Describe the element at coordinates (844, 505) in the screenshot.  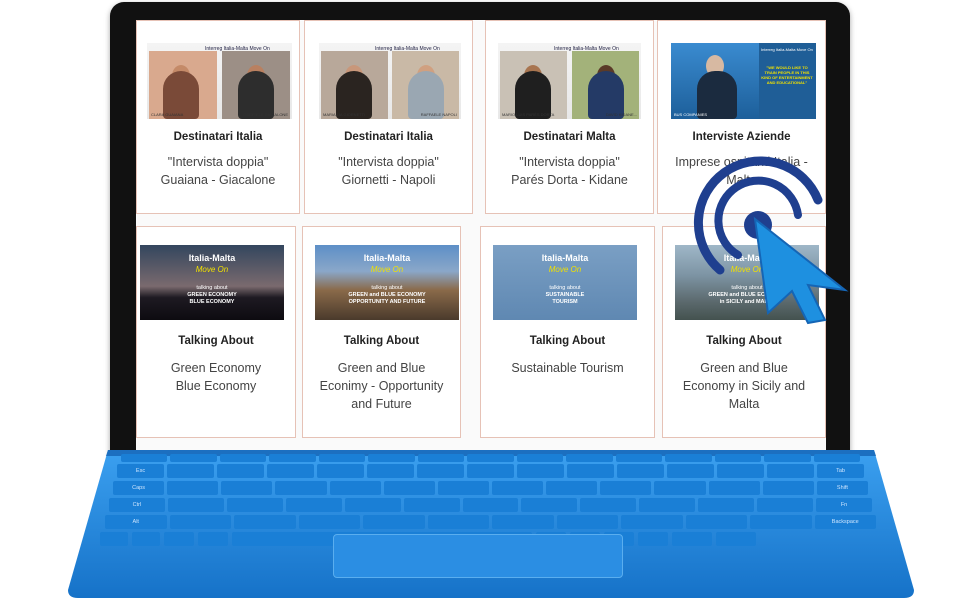
I see `keyboard-key: Fn` at that location.